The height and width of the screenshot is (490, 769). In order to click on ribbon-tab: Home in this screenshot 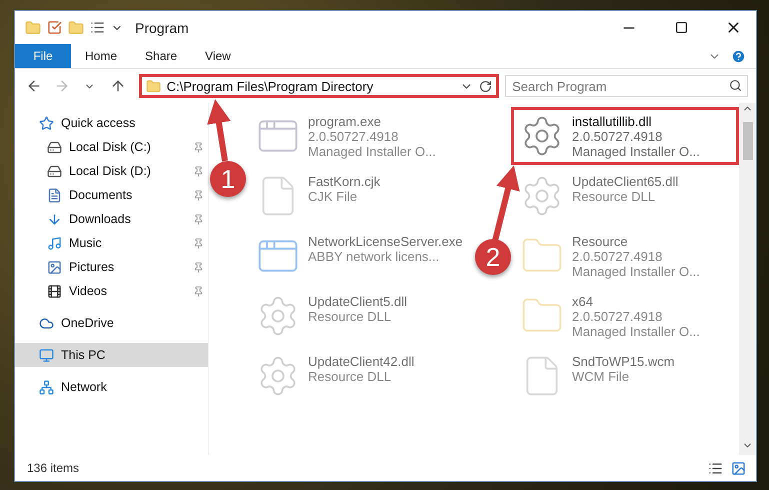, I will do `click(101, 56)`.